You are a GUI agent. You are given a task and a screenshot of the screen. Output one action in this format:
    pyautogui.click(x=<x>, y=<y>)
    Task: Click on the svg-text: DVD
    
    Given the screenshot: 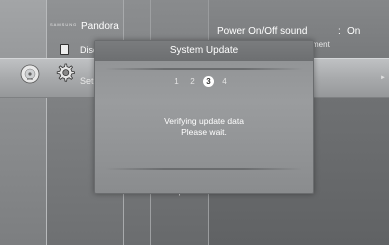 What is the action you would take?
    pyautogui.click(x=30, y=79)
    